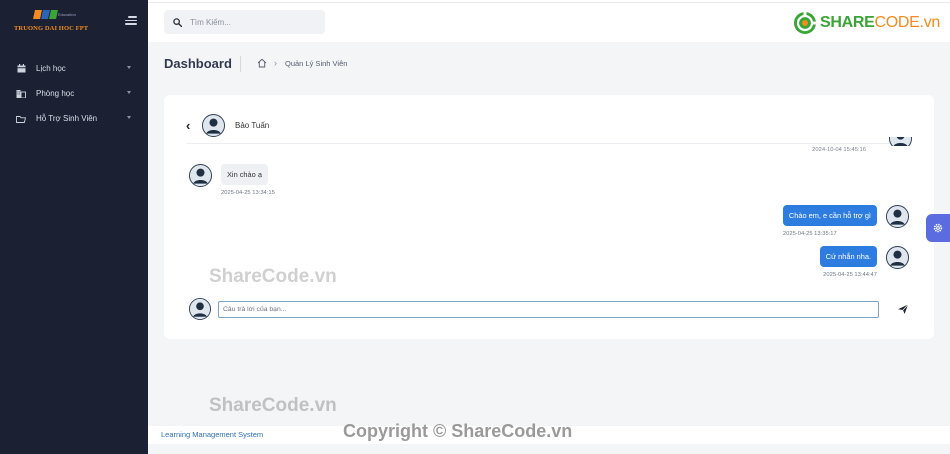  Describe the element at coordinates (850, 275) in the screenshot. I see `message-timestamp: 2025-04-25 13:44:47` at that location.